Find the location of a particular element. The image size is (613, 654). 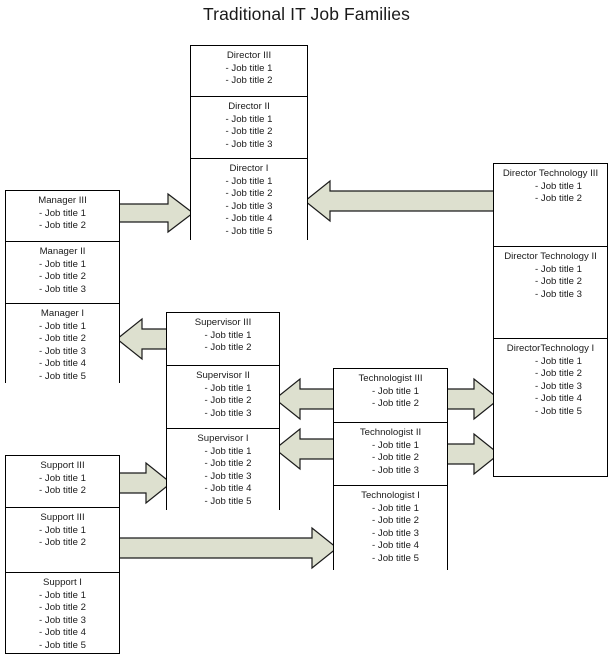

box-director-iii: Director III - Job title 1 - Job title 2 is located at coordinates (249, 71).